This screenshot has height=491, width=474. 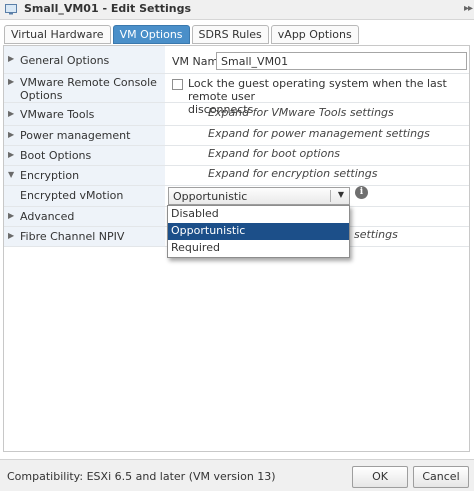 What do you see at coordinates (177, 84) in the screenshot?
I see `lock-guest-os-checkbox` at bounding box center [177, 84].